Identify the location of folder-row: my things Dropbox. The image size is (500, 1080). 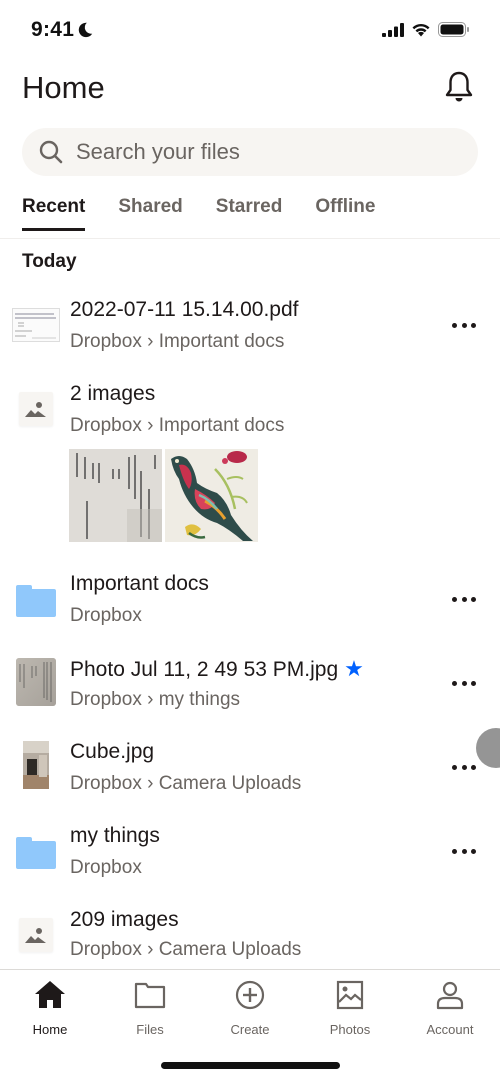
(250, 853).